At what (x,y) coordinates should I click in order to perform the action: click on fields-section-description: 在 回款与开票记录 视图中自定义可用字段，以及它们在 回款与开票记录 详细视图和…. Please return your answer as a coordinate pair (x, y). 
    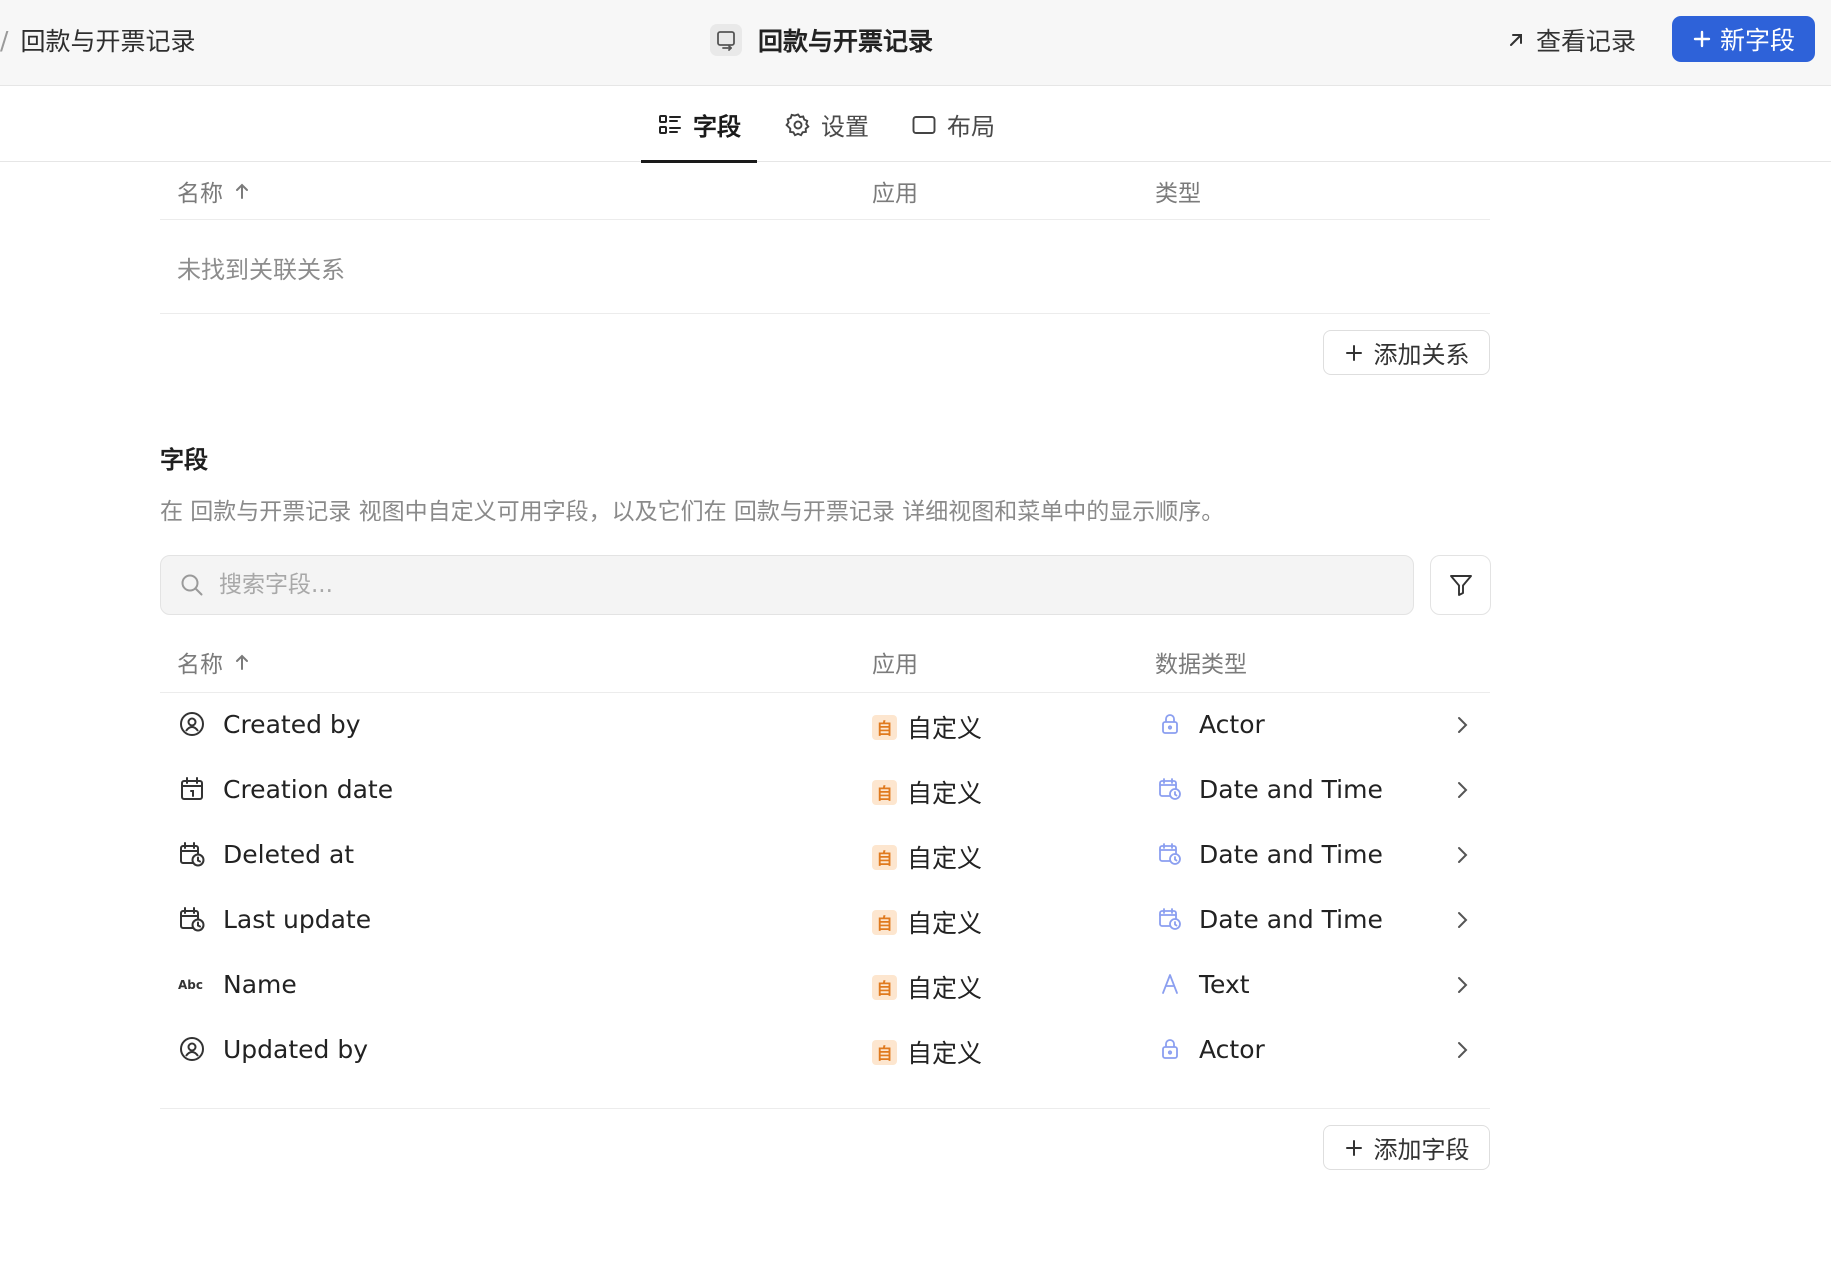
    Looking at the image, I should click on (692, 512).